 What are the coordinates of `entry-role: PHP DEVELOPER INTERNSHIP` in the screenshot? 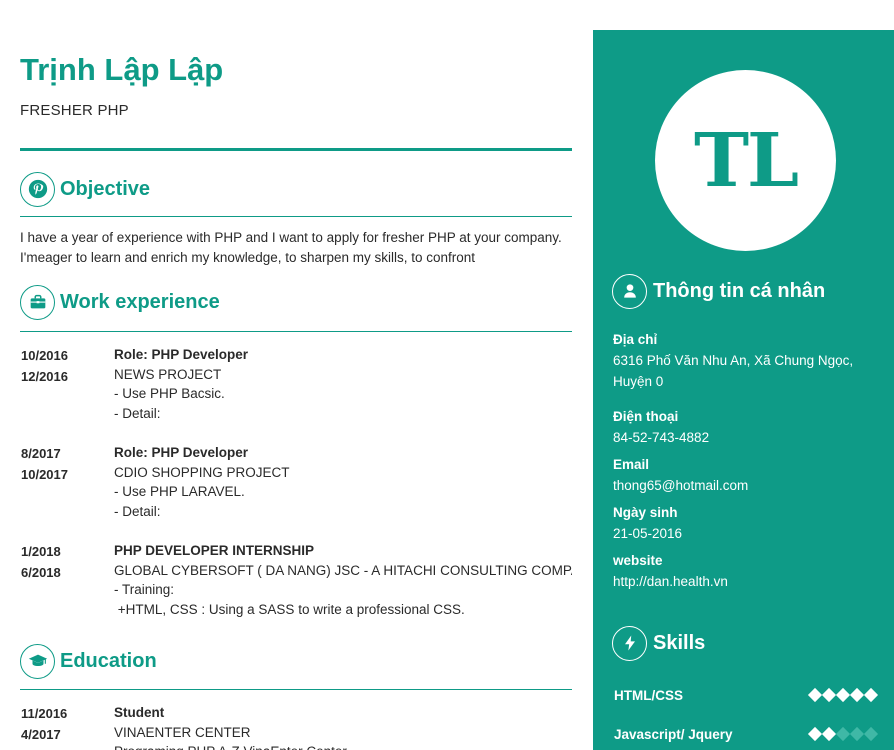 It's located at (214, 550).